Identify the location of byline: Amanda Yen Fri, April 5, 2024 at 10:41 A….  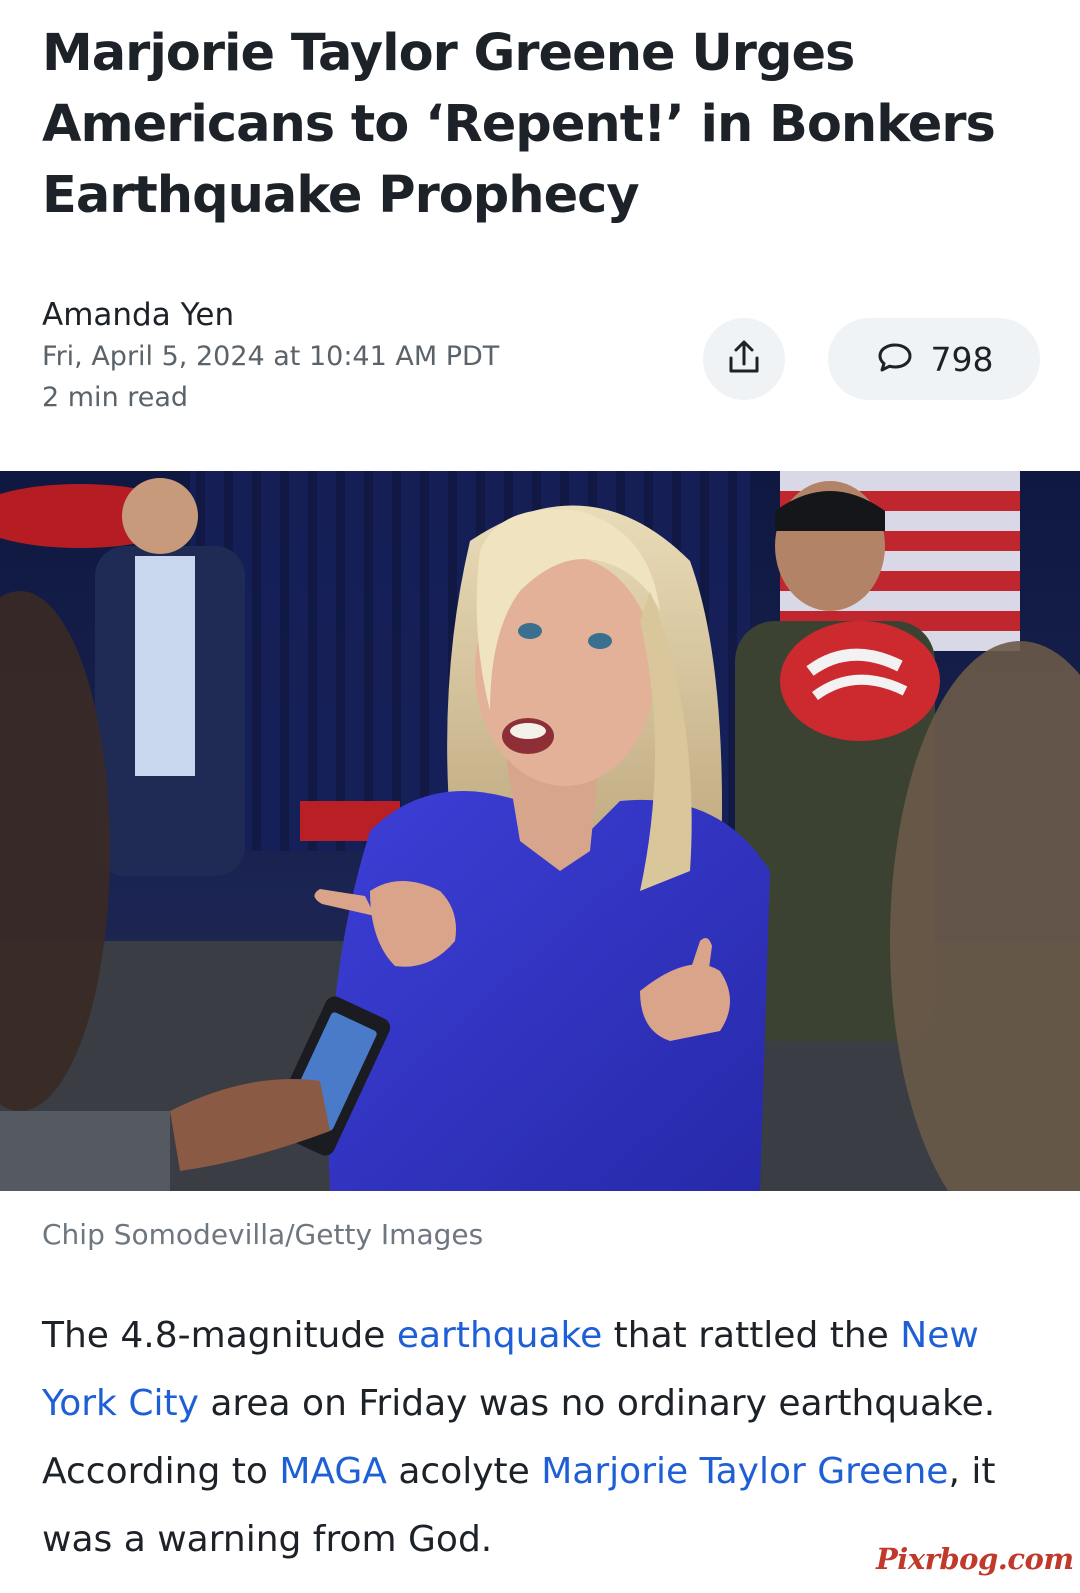
(352, 356).